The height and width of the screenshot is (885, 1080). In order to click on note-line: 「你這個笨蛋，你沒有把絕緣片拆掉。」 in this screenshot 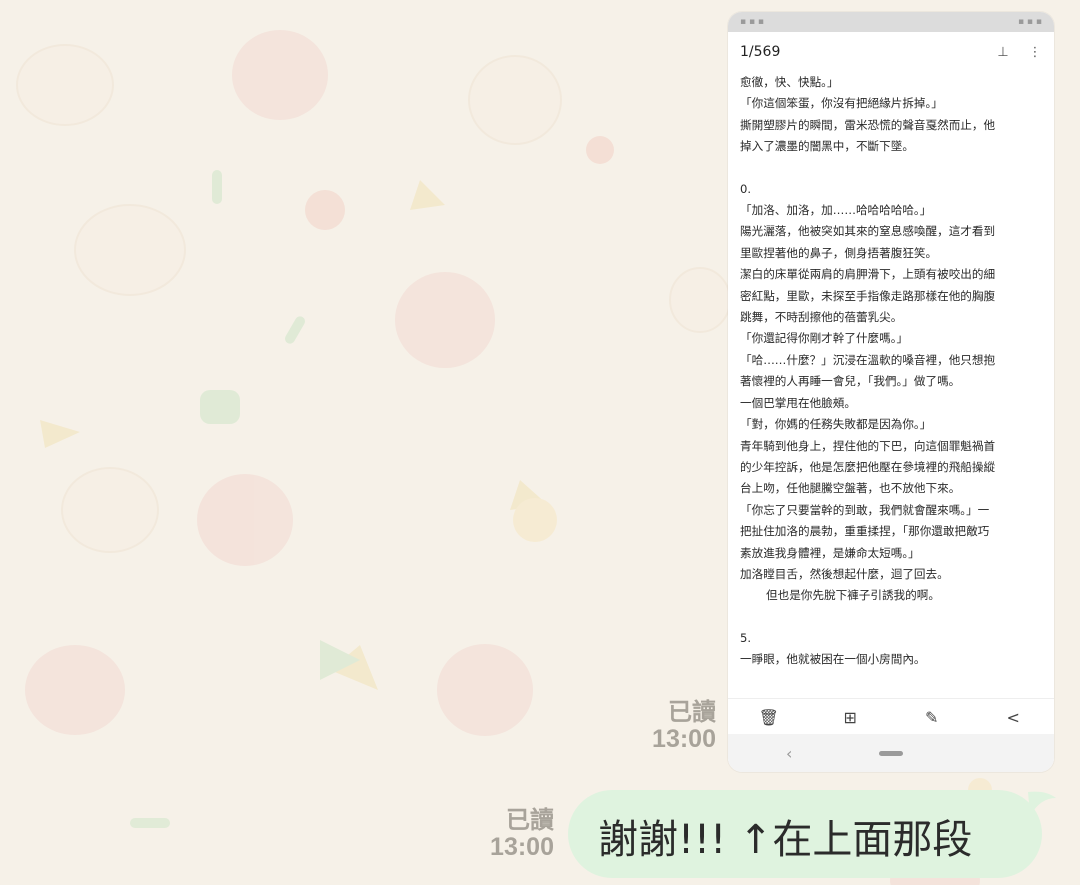, I will do `click(841, 103)`.